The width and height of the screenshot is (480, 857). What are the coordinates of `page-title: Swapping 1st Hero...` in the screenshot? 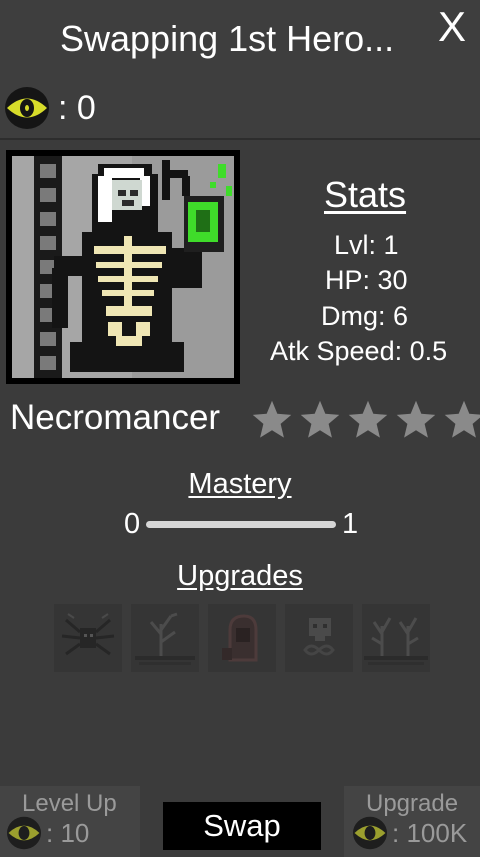 It's located at (227, 38).